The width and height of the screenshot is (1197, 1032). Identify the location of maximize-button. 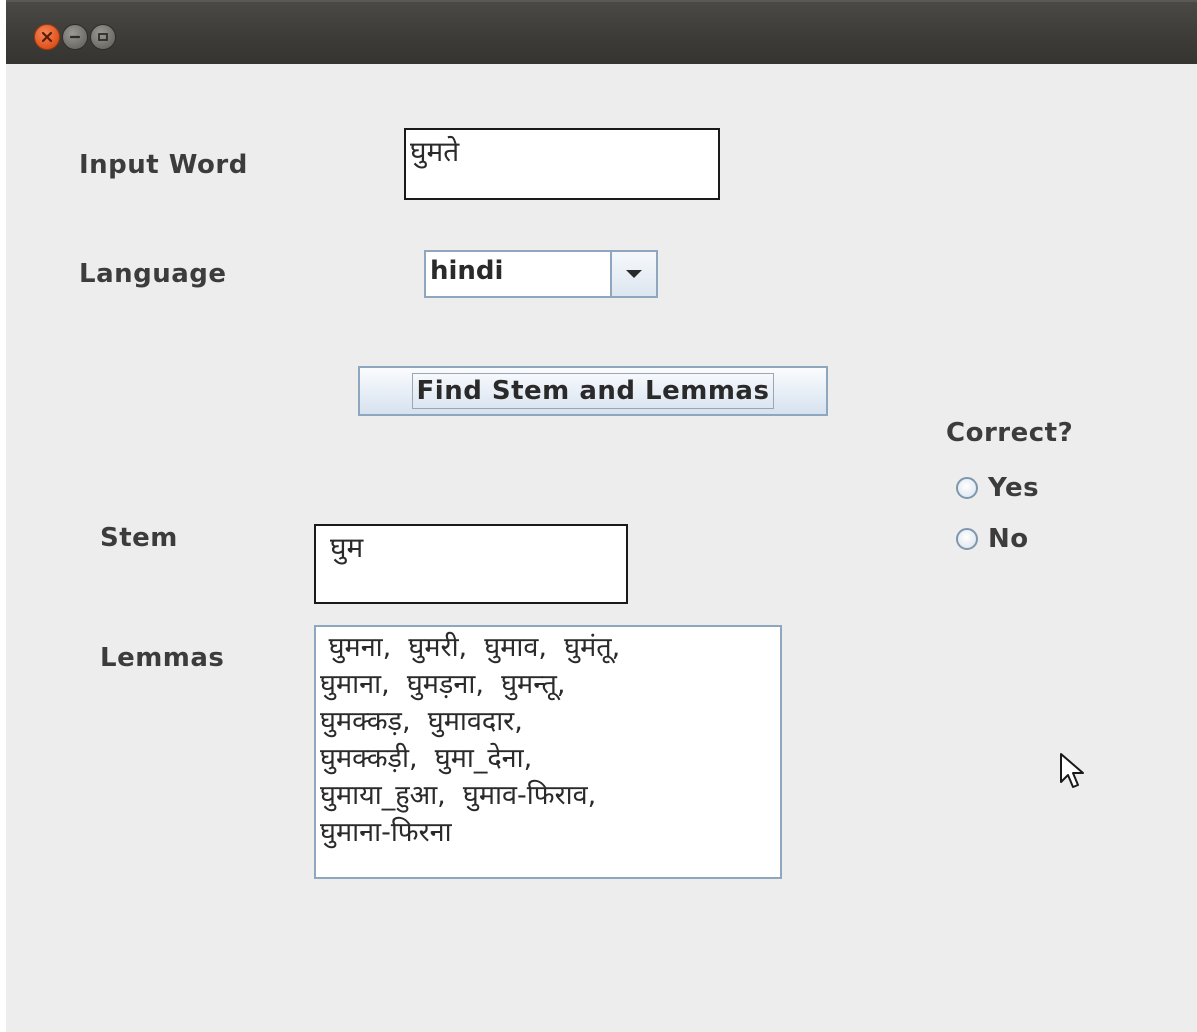
(103, 37).